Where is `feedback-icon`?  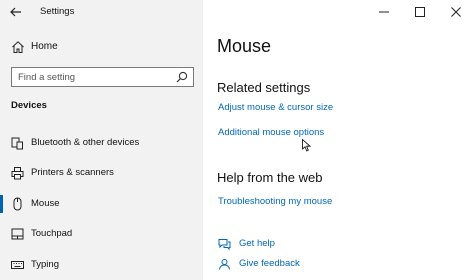
feedback-icon is located at coordinates (224, 264).